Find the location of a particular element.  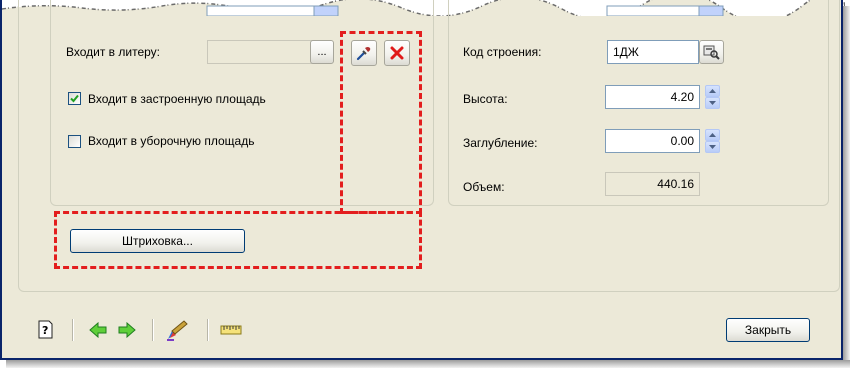

volume-label: Объем: is located at coordinates (484, 187).